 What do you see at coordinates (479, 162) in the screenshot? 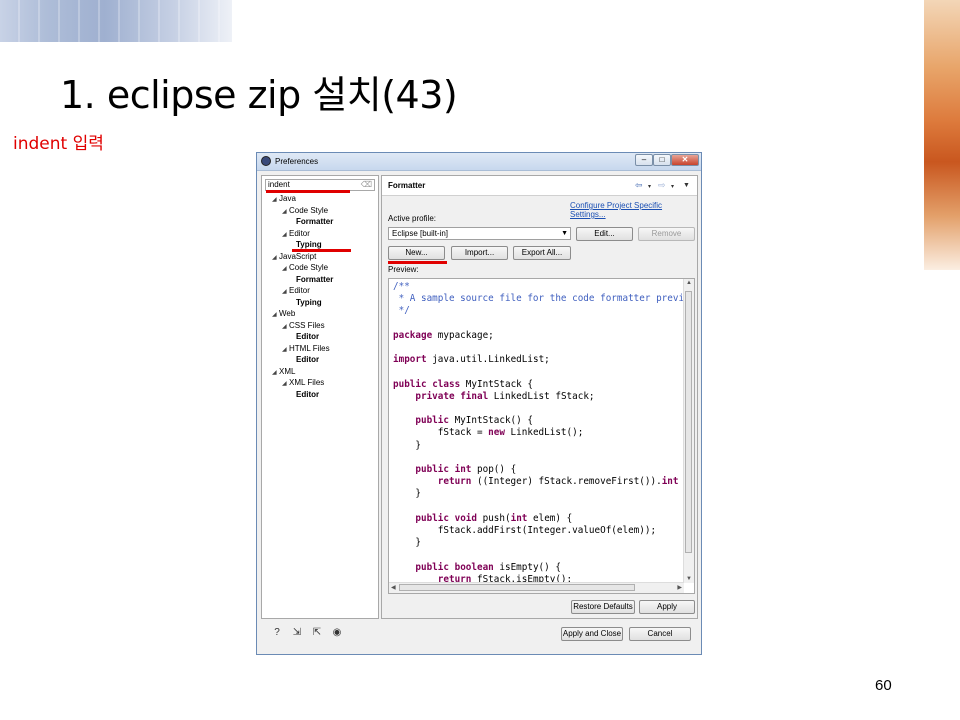
I see `dialog-titlebar: Preferences – □ ✕` at bounding box center [479, 162].